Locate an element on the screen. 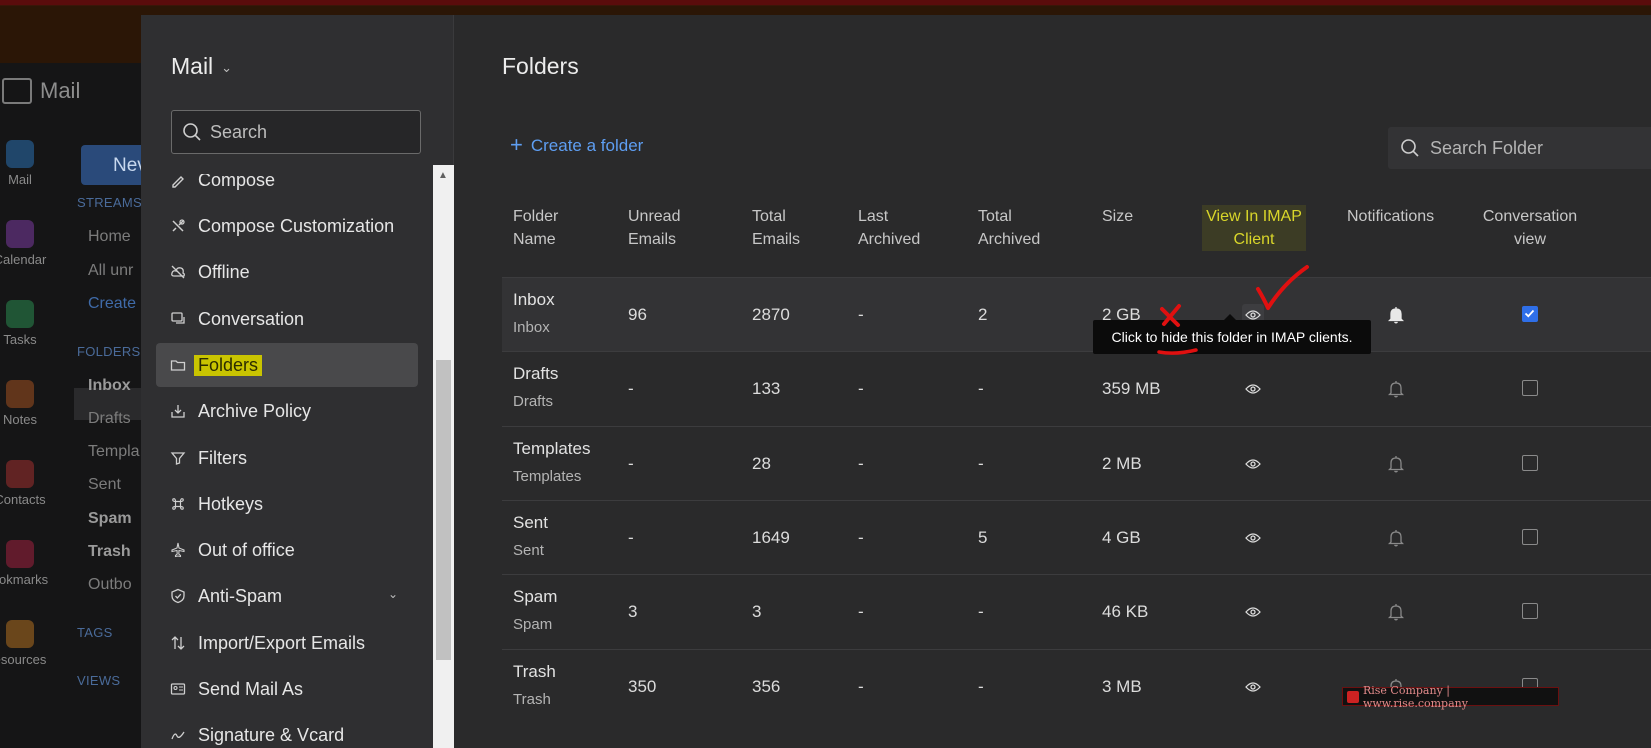  background-rail-item: Notes is located at coordinates (25, 403).